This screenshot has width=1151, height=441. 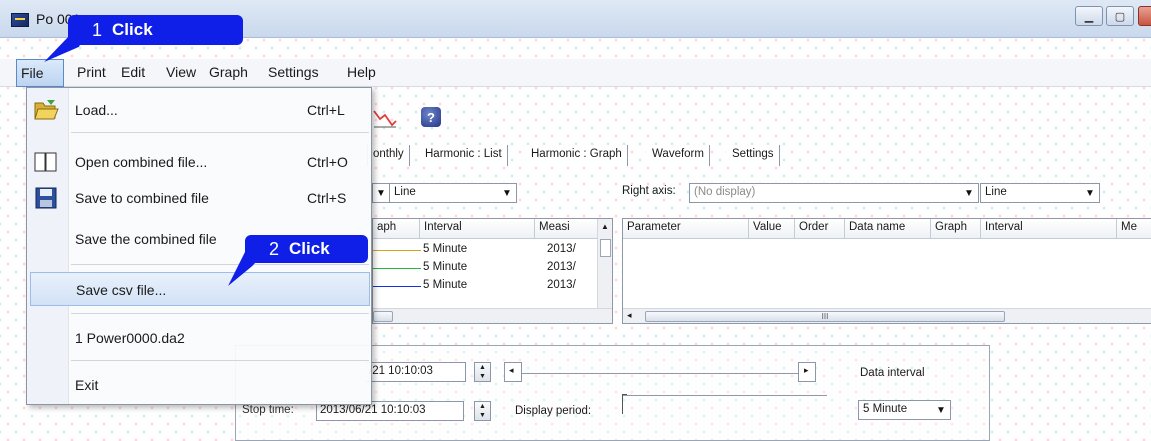 What do you see at coordinates (199, 110) in the screenshot?
I see `menu-item-load: Load... Ctrl+L` at bounding box center [199, 110].